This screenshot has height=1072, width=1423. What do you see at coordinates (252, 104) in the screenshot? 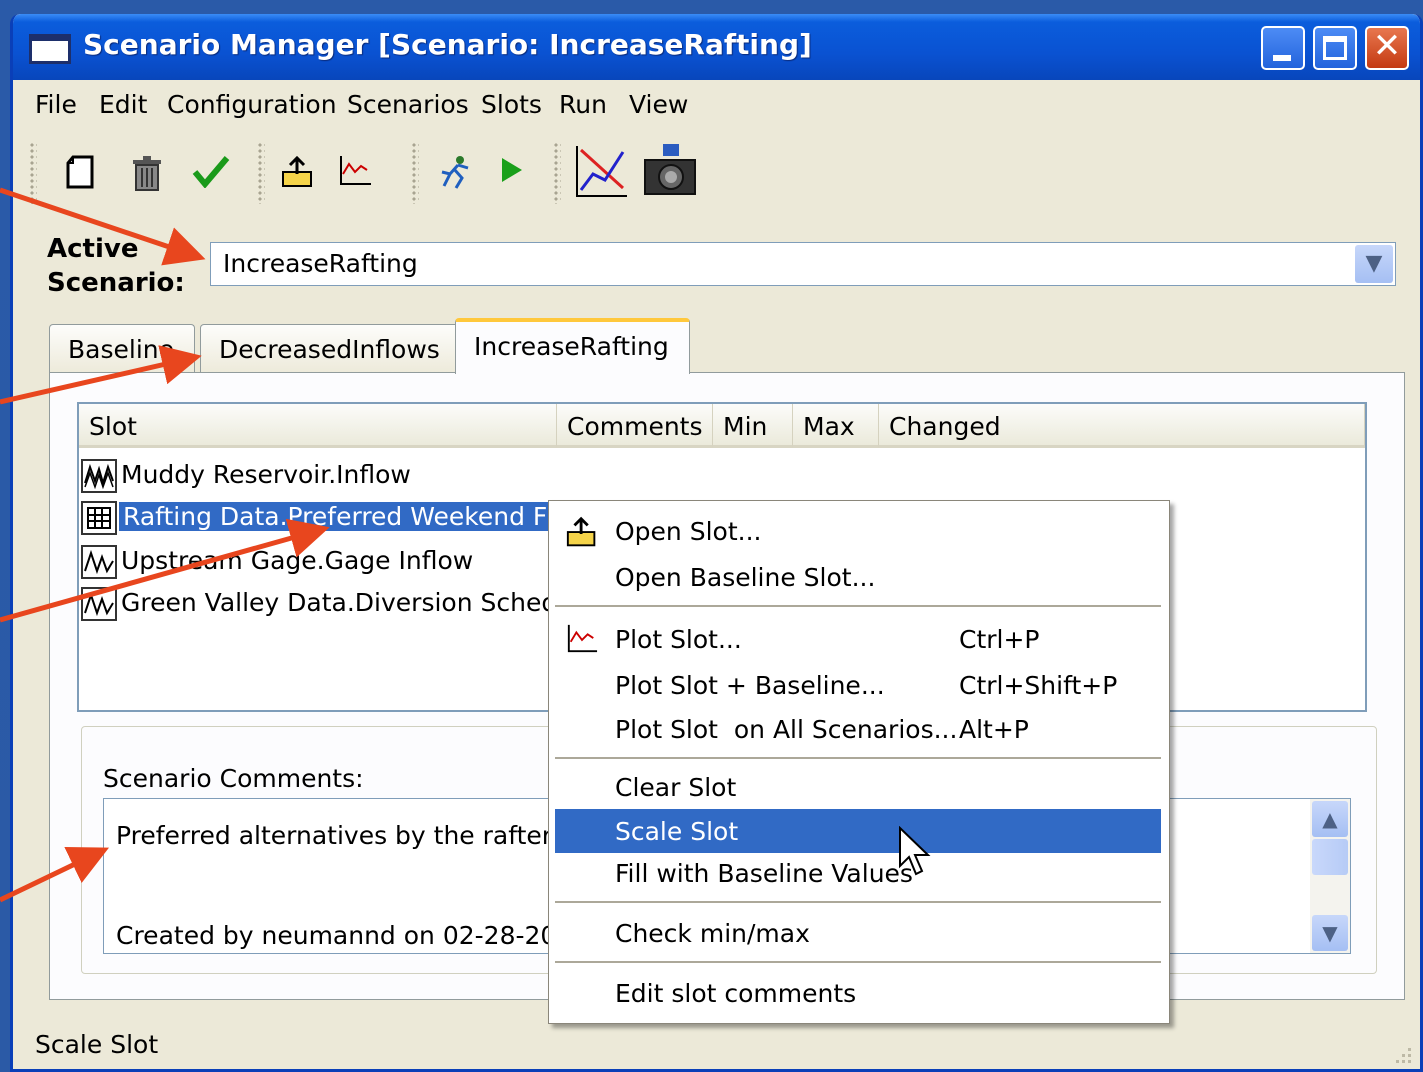
I see `menu-configuration: Configuration` at bounding box center [252, 104].